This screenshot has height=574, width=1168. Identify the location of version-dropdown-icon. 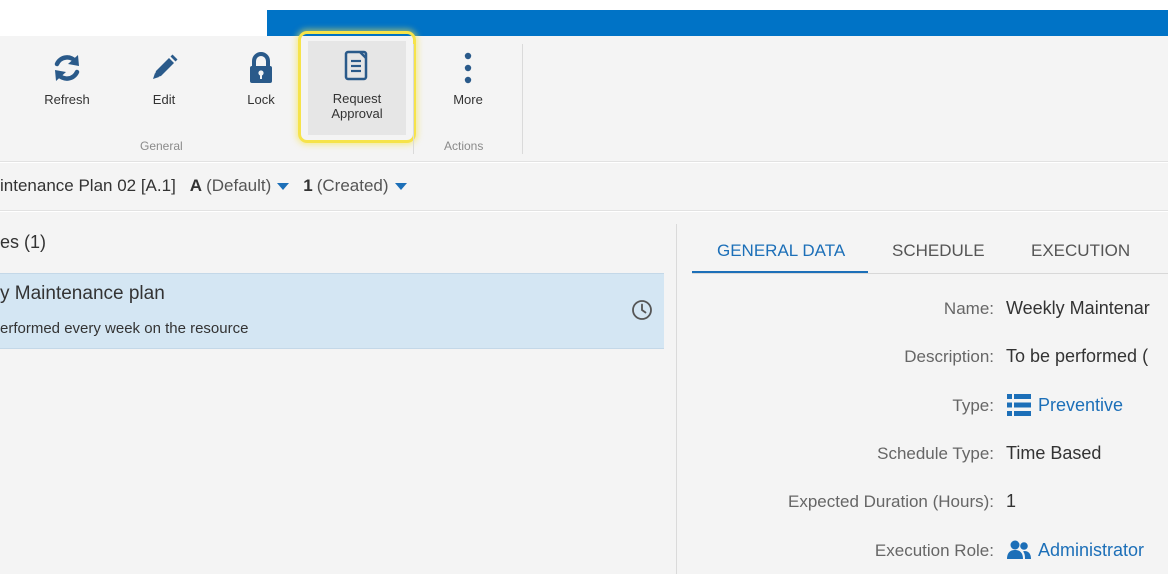
(400, 186).